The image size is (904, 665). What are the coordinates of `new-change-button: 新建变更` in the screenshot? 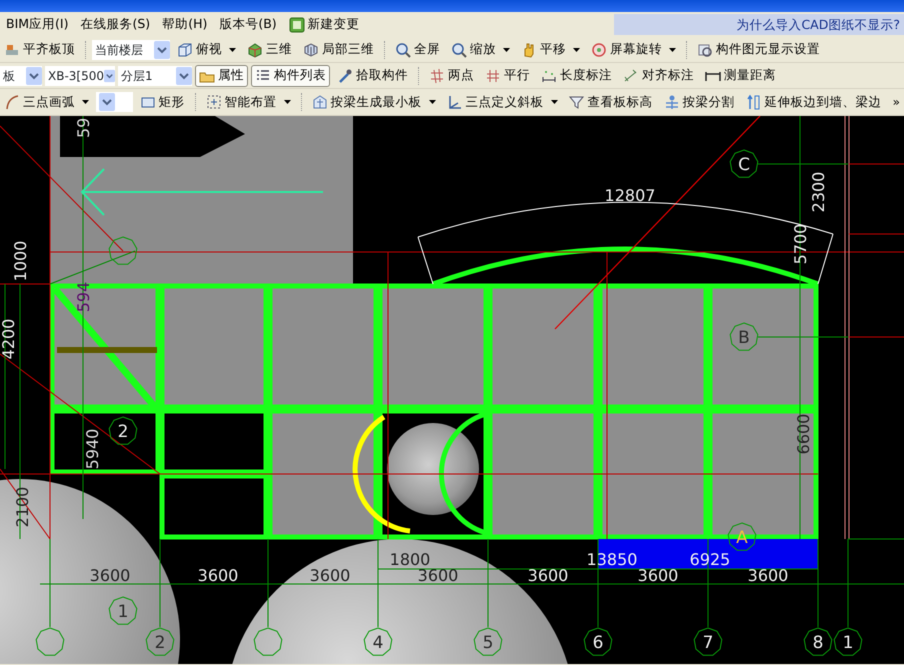 It's located at (324, 24).